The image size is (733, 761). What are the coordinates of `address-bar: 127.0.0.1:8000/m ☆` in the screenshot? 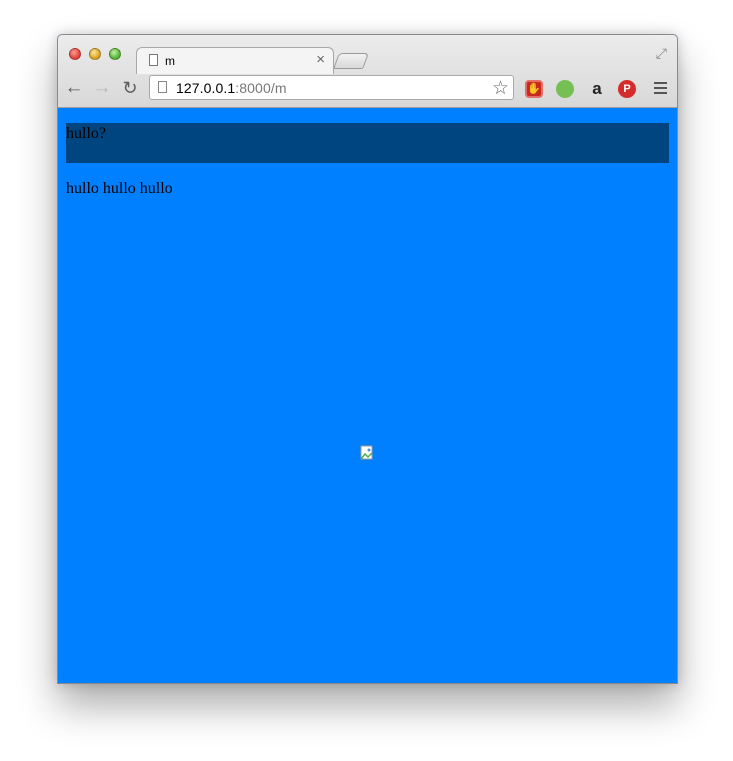 It's located at (331, 87).